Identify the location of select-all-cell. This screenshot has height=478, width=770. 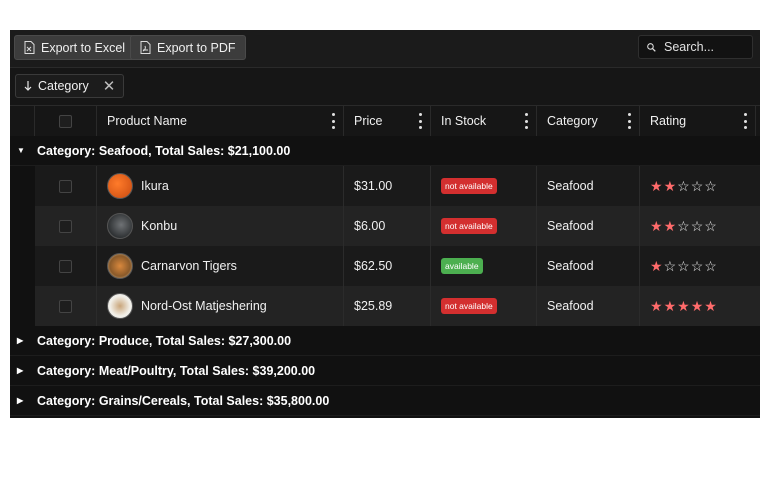
(66, 121).